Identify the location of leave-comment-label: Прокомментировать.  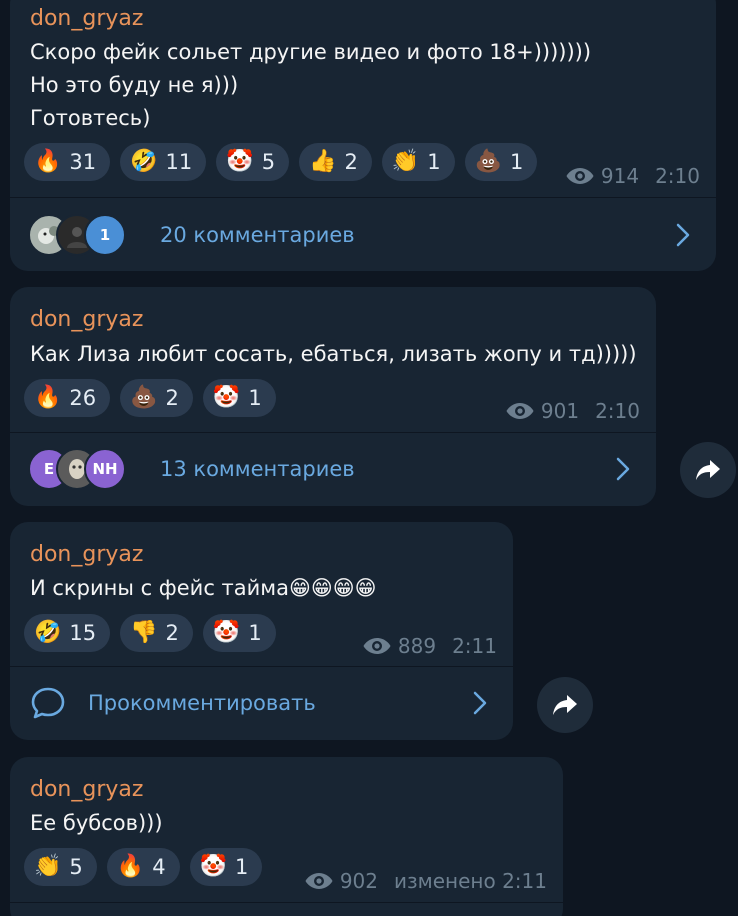
(202, 703).